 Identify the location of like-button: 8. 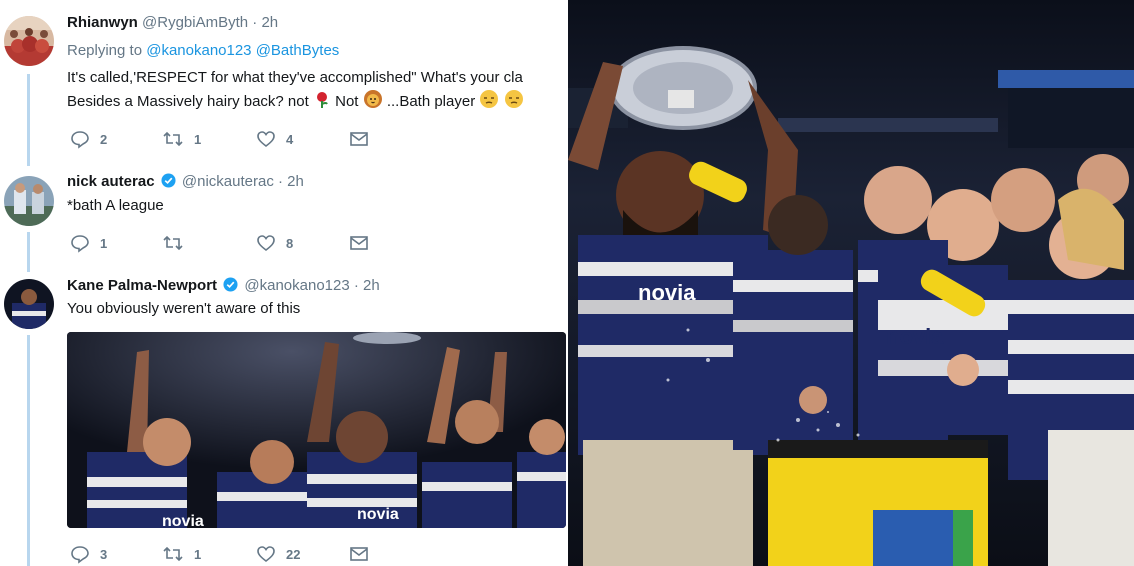
(274, 243).